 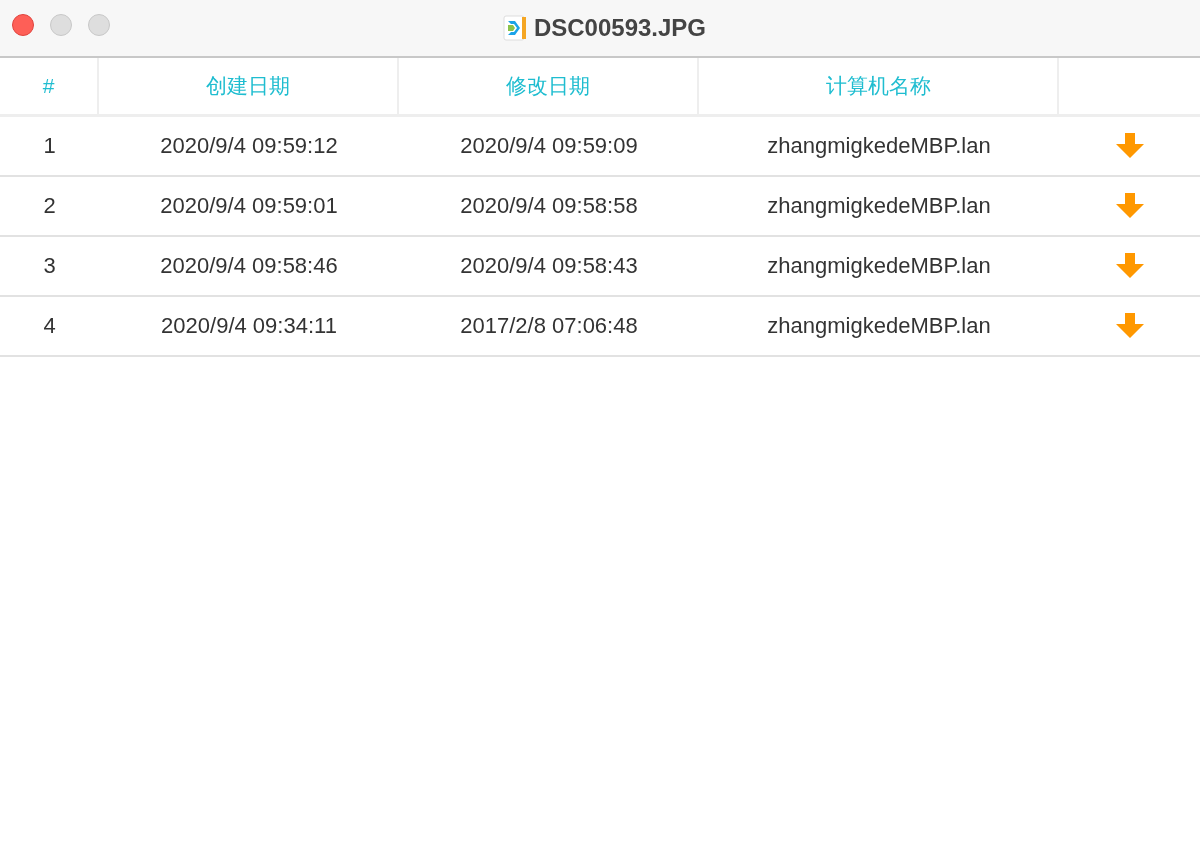 I want to click on table-cell-text: 2020/9/4 09:58:46, so click(x=249, y=266).